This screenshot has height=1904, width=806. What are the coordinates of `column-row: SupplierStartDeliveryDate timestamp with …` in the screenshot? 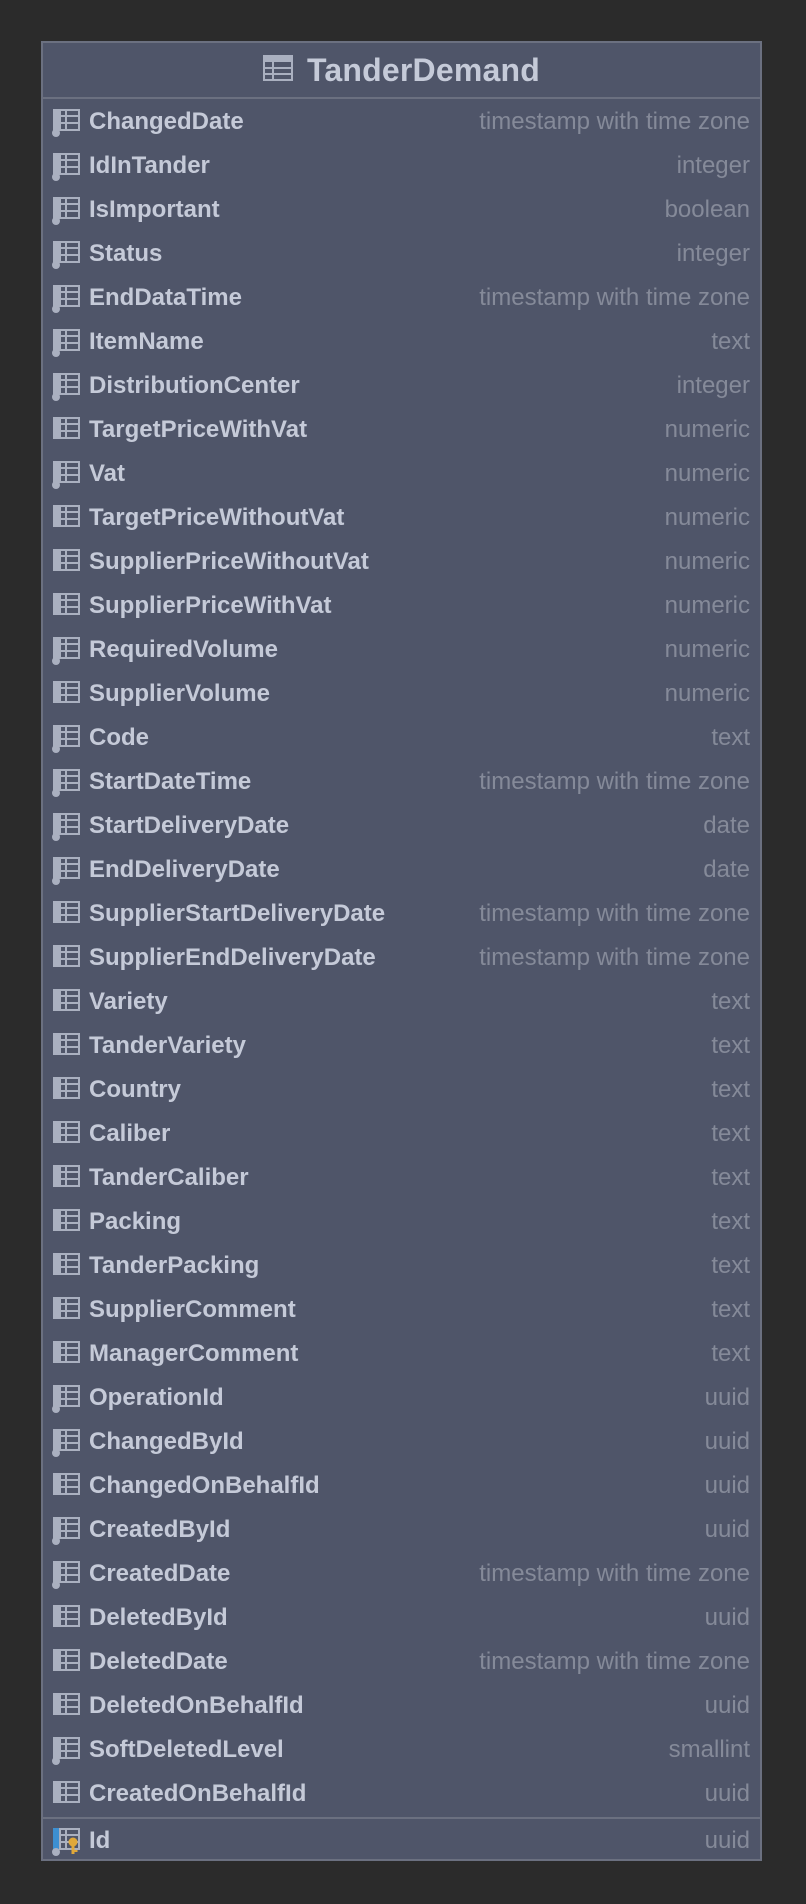 It's located at (401, 914).